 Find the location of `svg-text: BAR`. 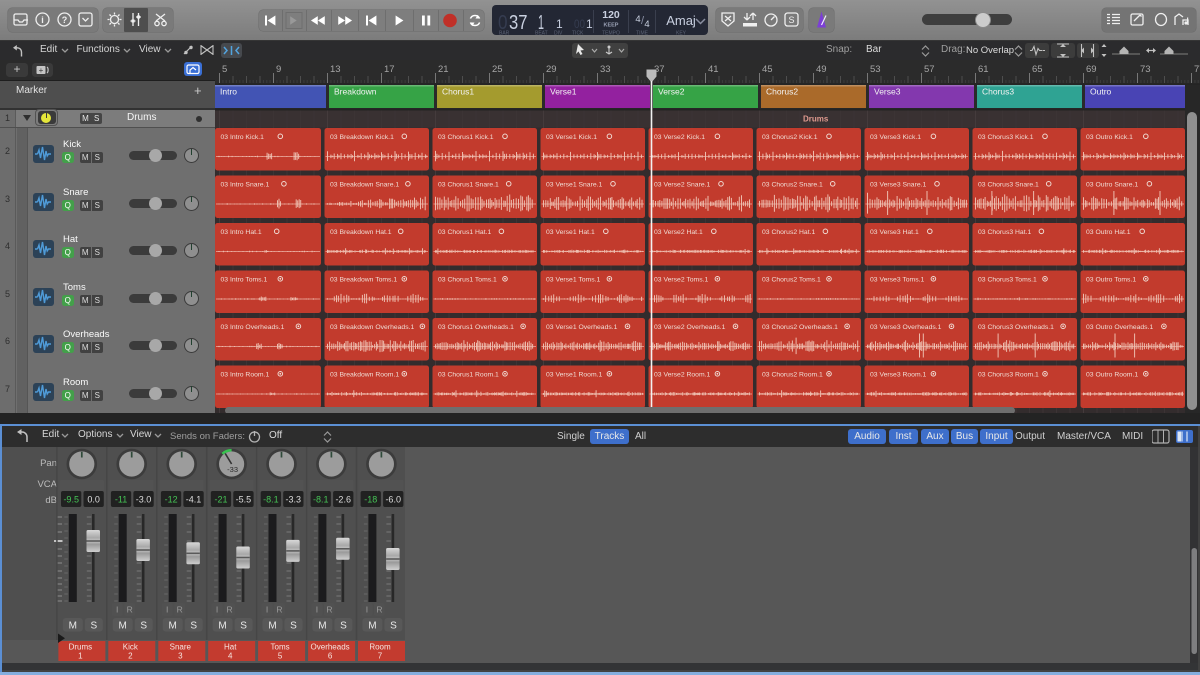

svg-text: BAR is located at coordinates (504, 33).